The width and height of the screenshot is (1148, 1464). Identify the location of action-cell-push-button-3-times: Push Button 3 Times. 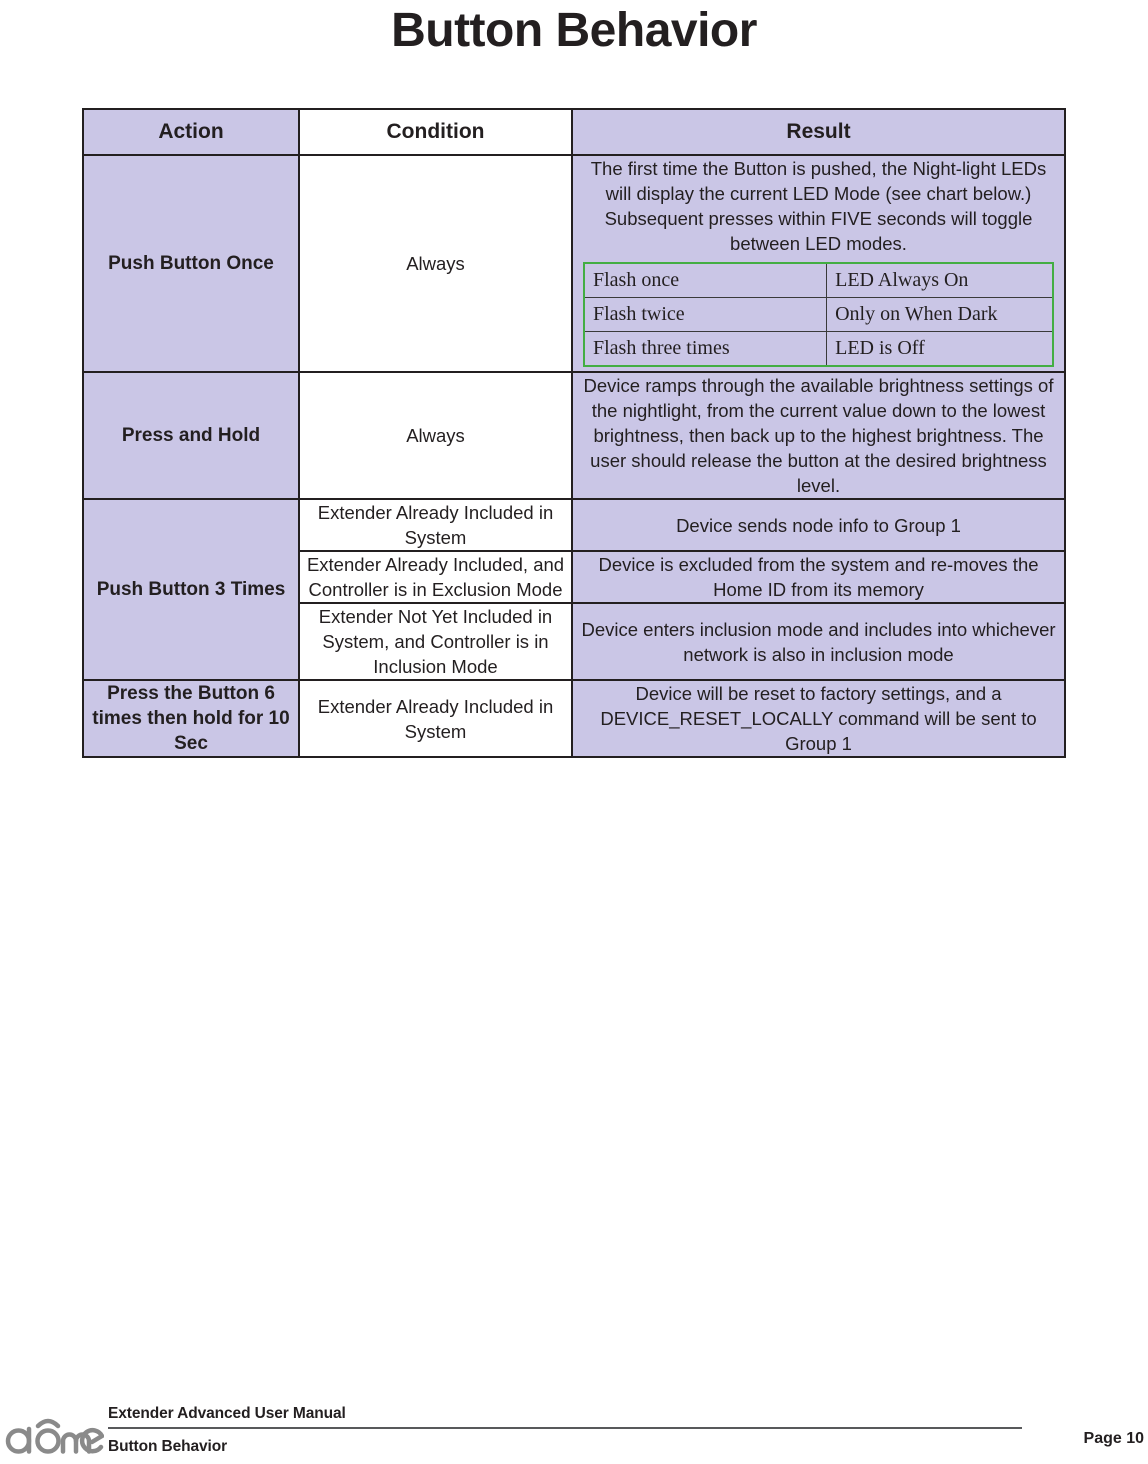
(191, 589).